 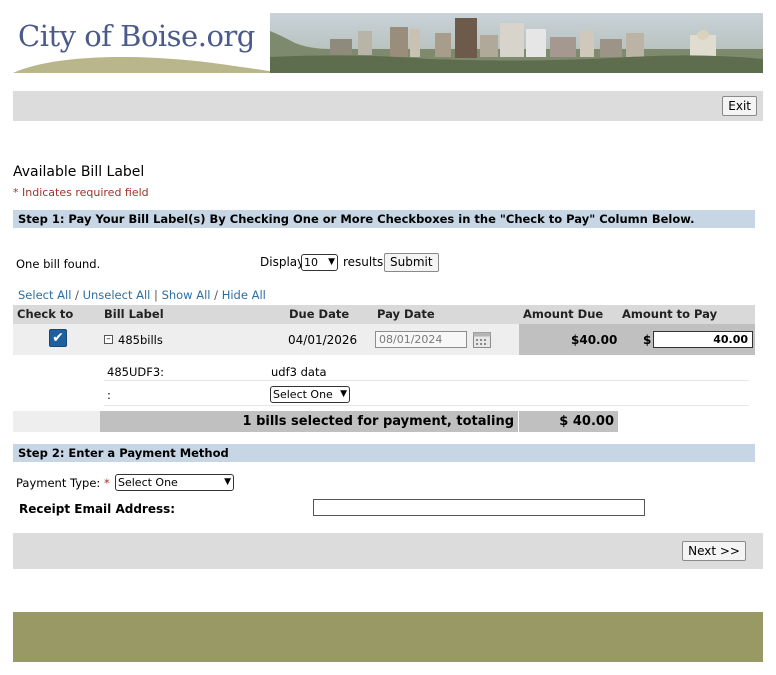 I want to click on calendar-icon, so click(x=482, y=340).